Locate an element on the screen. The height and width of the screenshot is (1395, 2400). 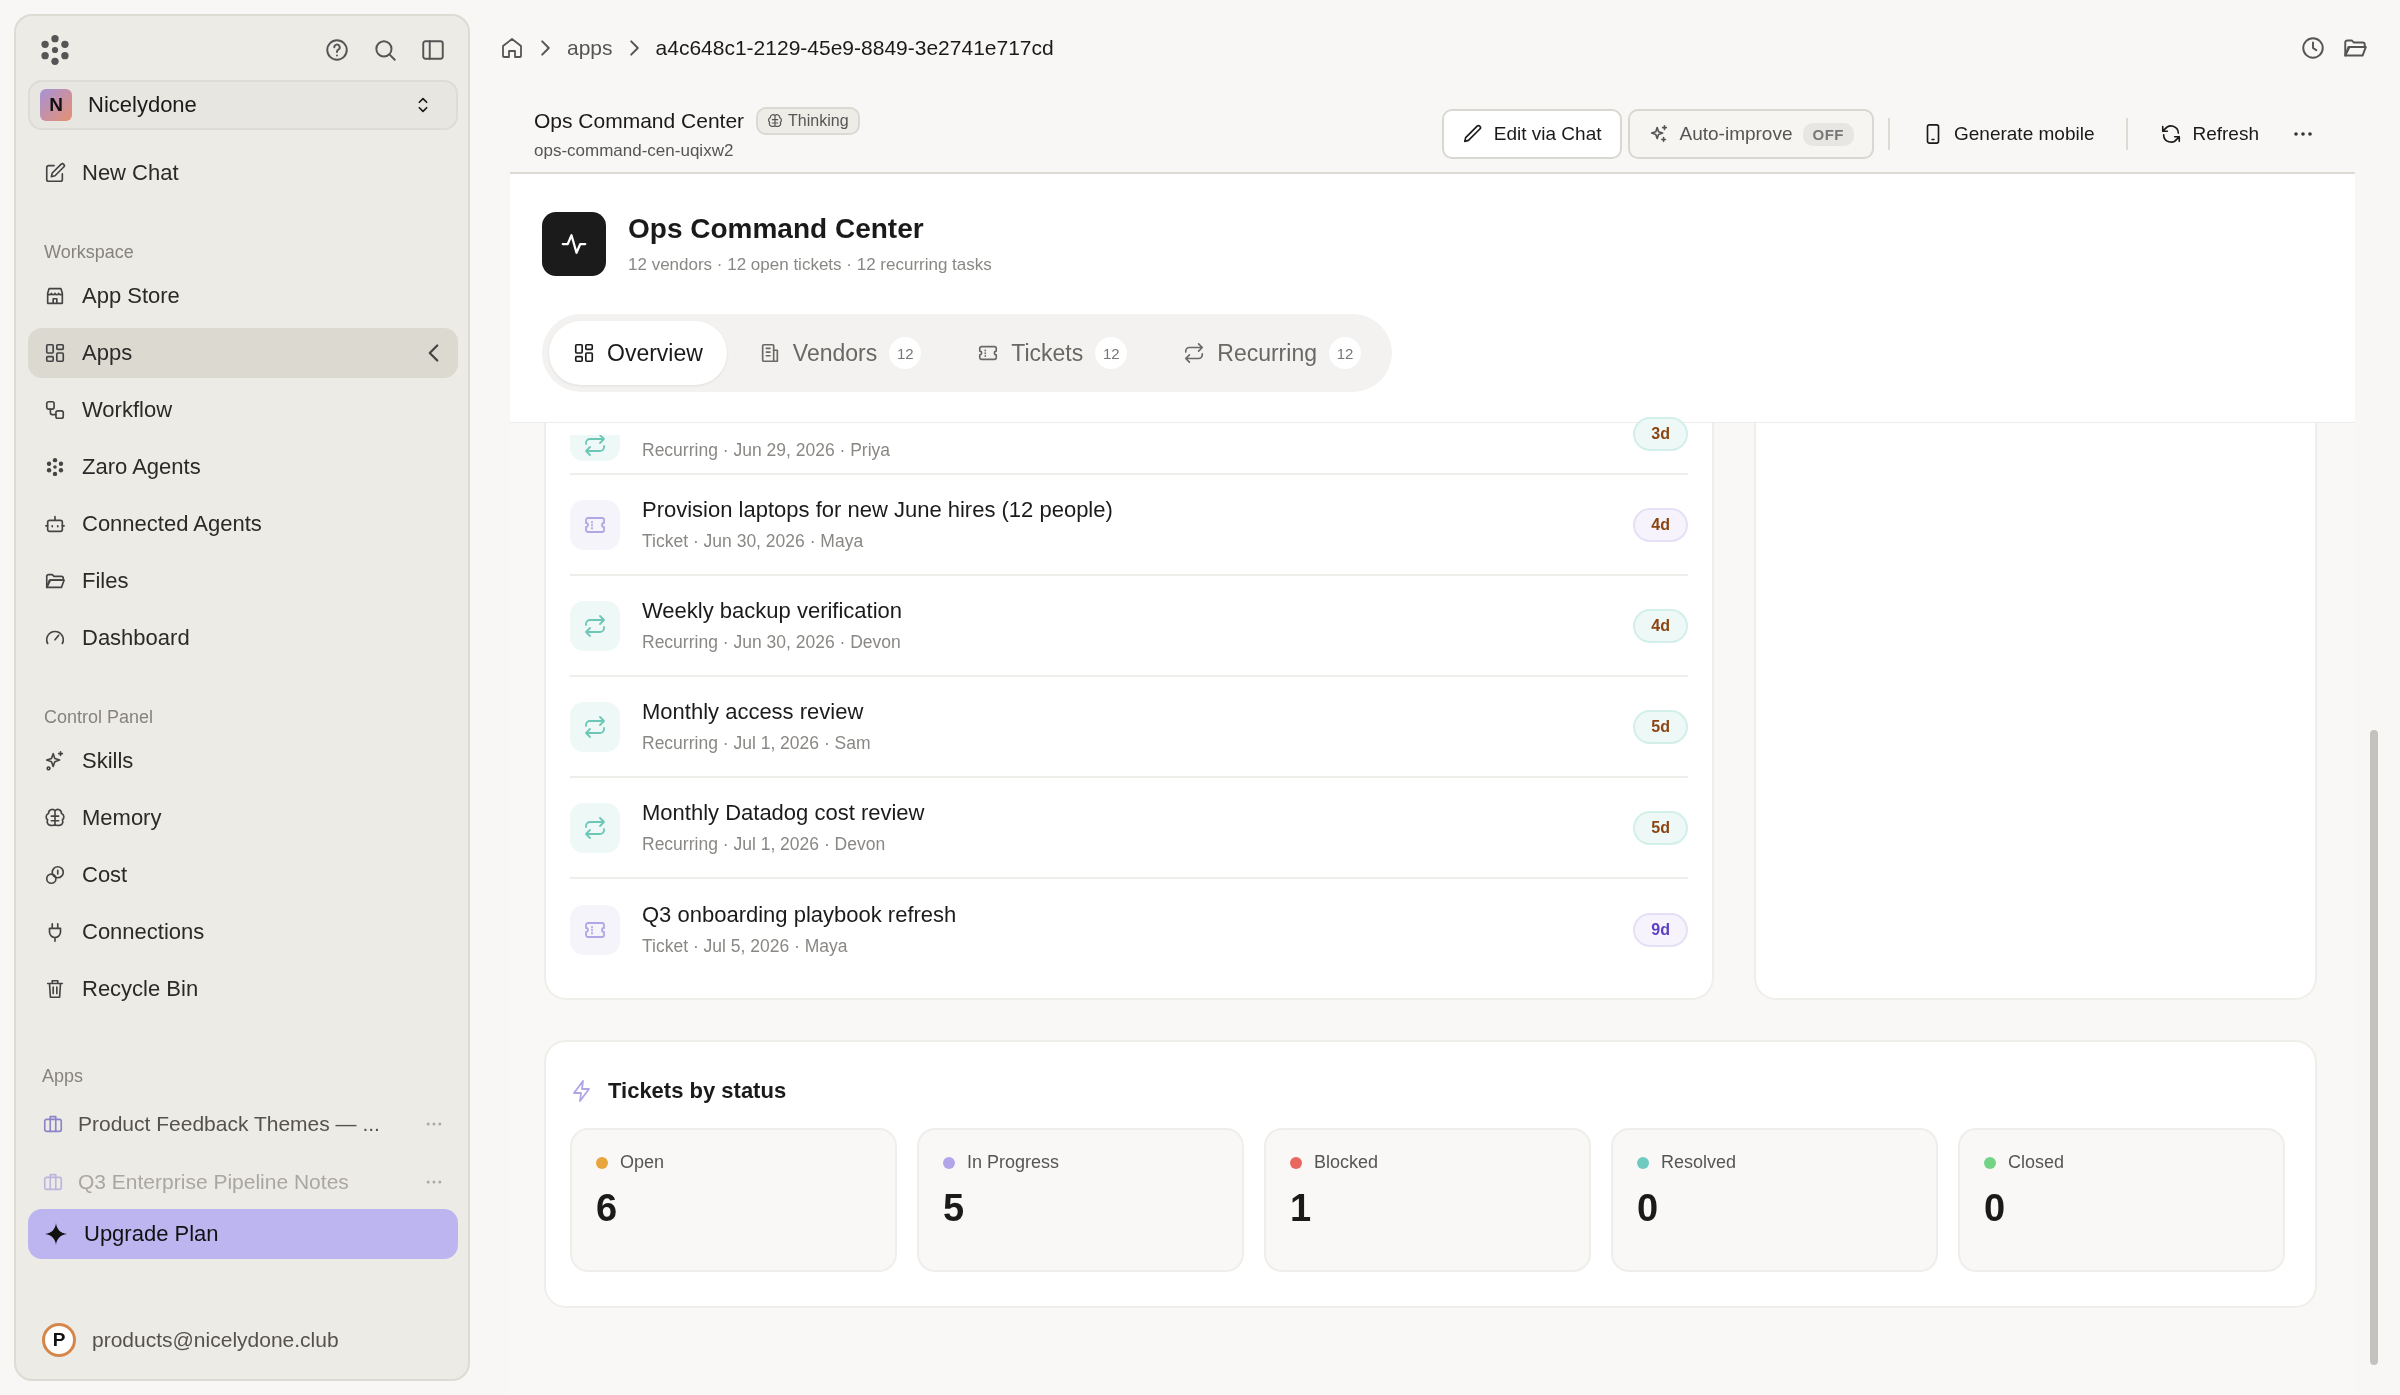
tab: Recurring 12 is located at coordinates (1272, 353).